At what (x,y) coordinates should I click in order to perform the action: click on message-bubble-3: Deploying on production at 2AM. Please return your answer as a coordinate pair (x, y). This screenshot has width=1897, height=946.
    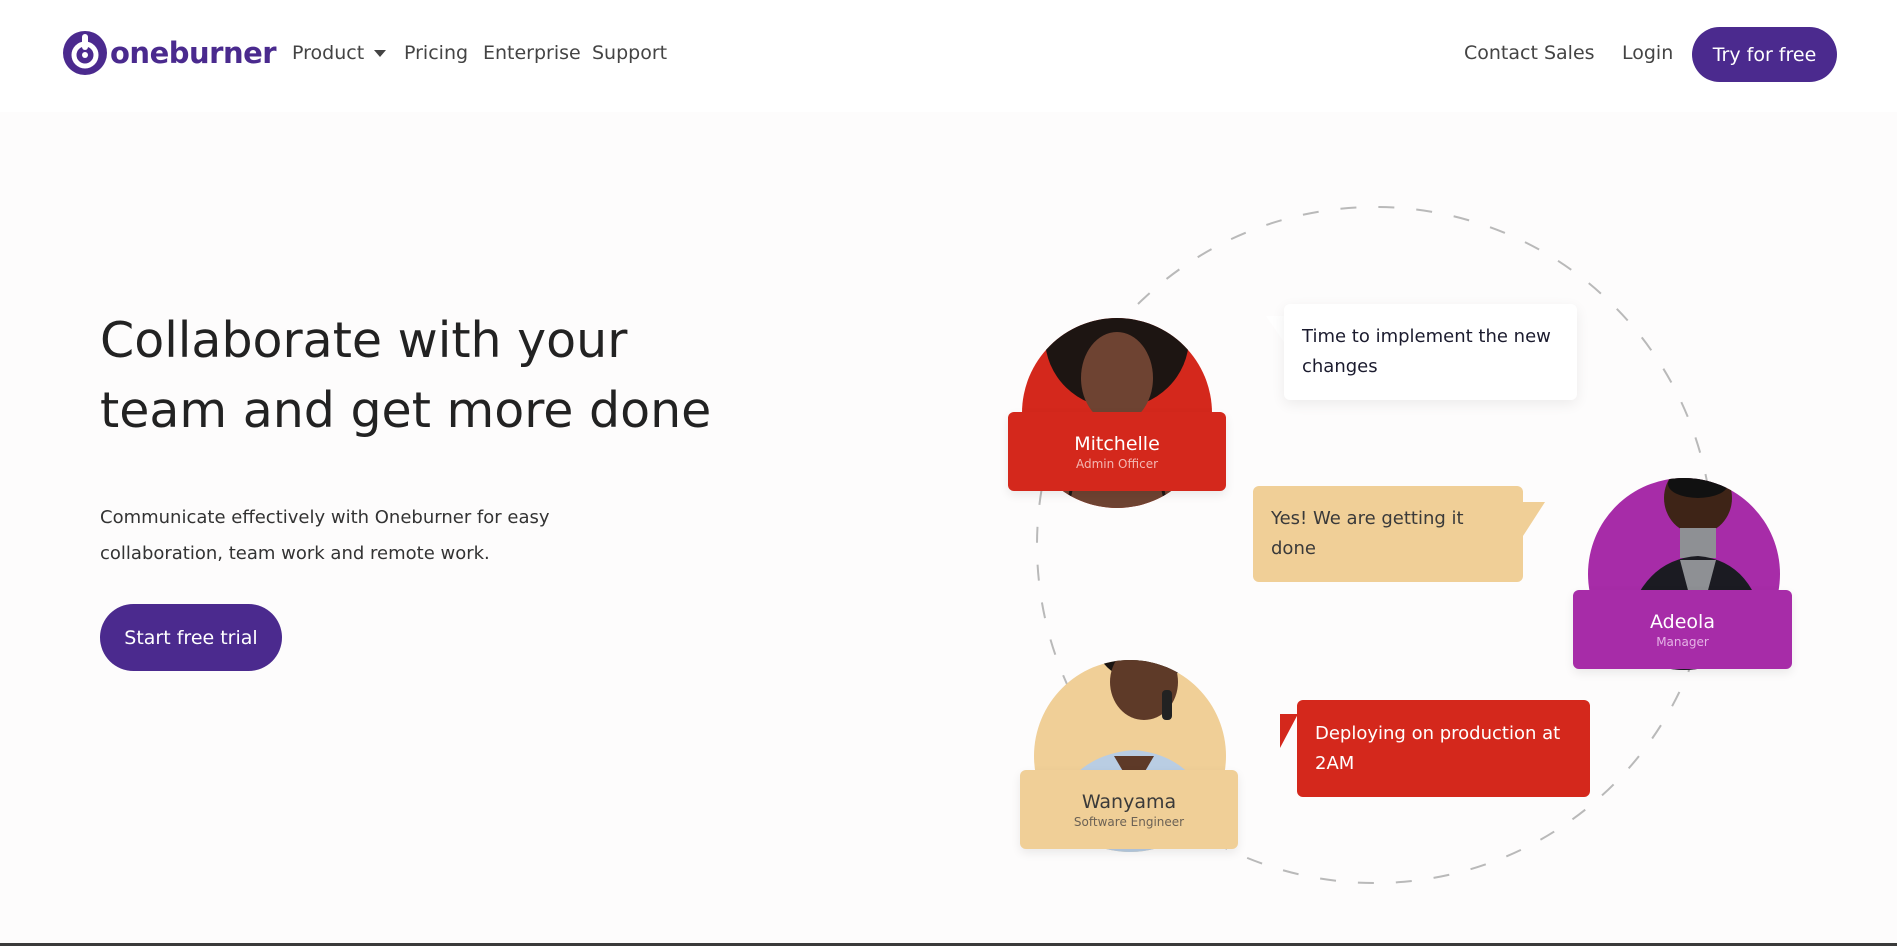
    Looking at the image, I should click on (1443, 748).